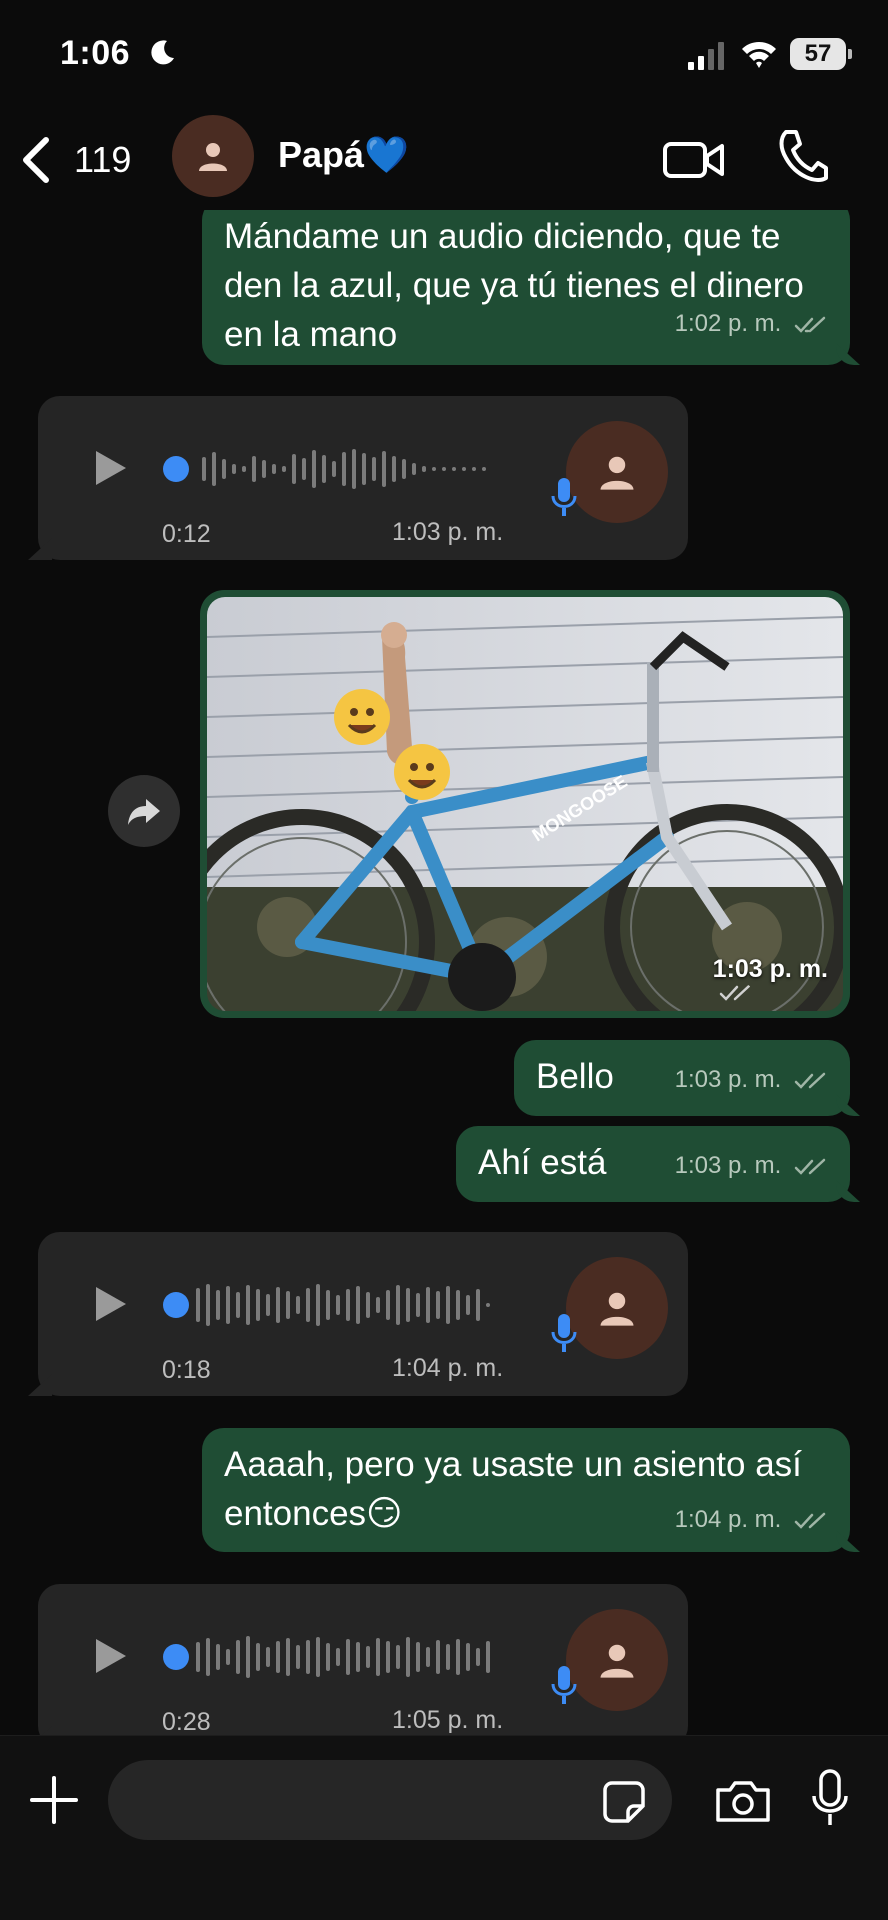 This screenshot has width=888, height=1920. I want to click on chat-header: 119 Papá💙, so click(444, 160).